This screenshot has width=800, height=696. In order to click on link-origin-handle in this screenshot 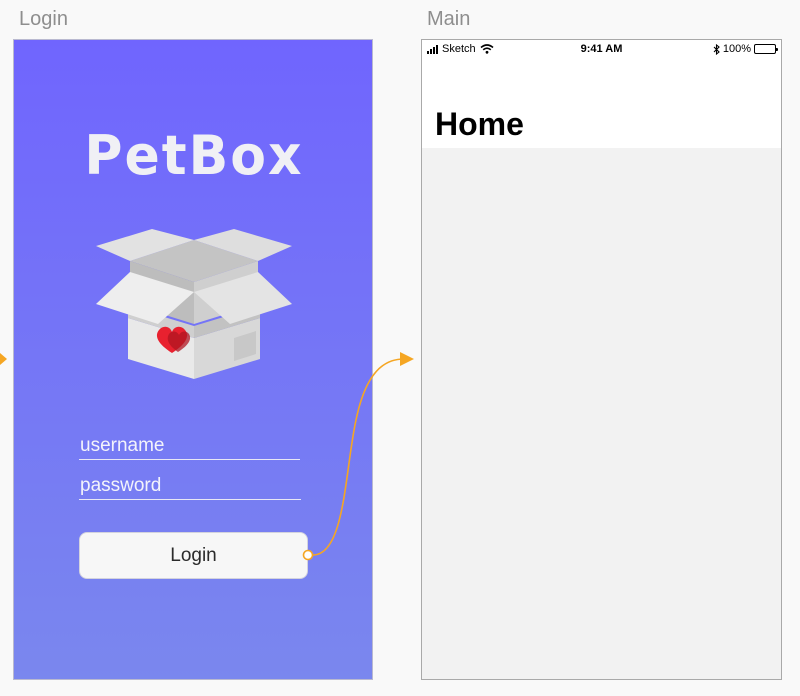, I will do `click(308, 555)`.